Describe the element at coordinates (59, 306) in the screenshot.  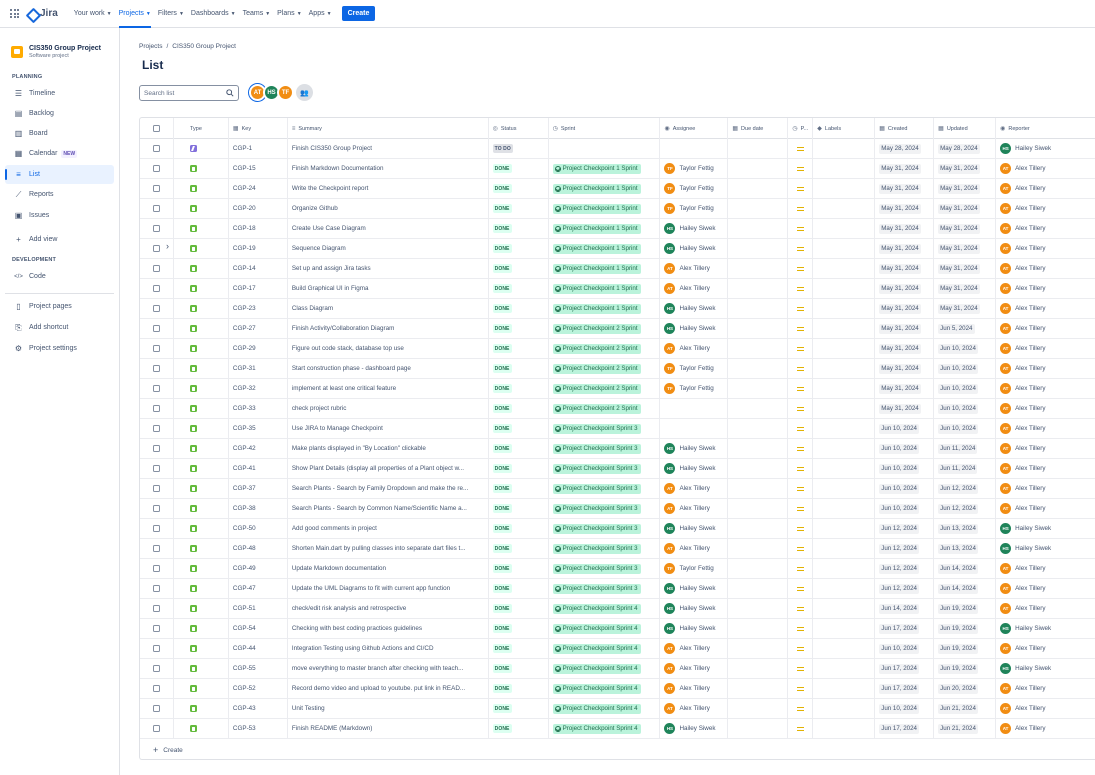
I see `sidebar-item-project-pages: ▯ Project pages` at that location.